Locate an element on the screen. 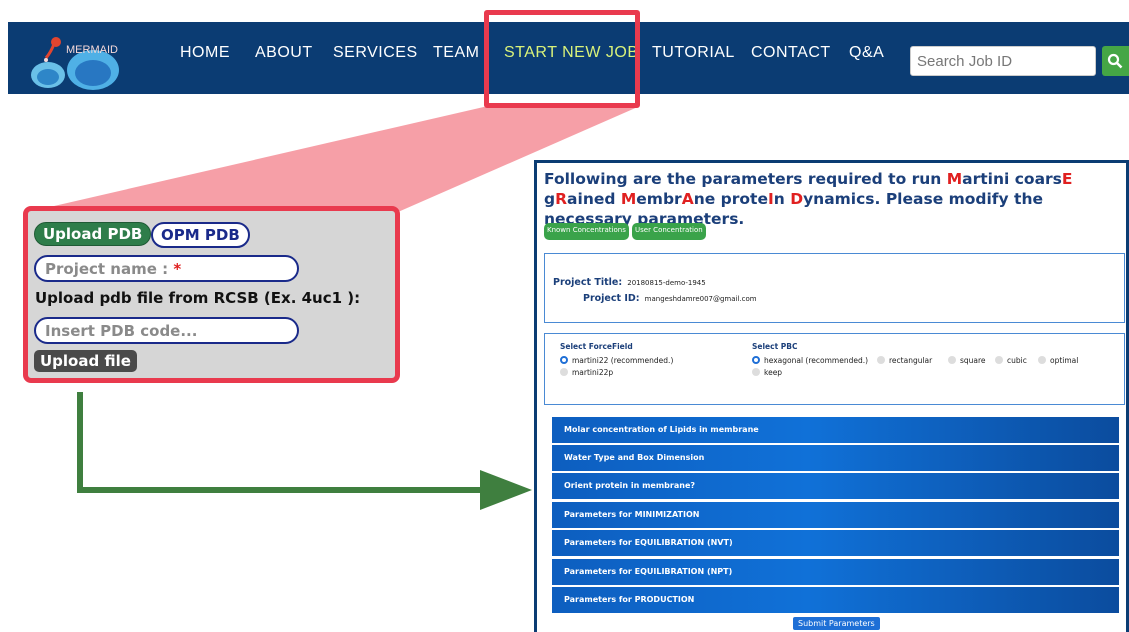  forcefield-option-martini22: martini22 (recommended.) is located at coordinates (616, 360).